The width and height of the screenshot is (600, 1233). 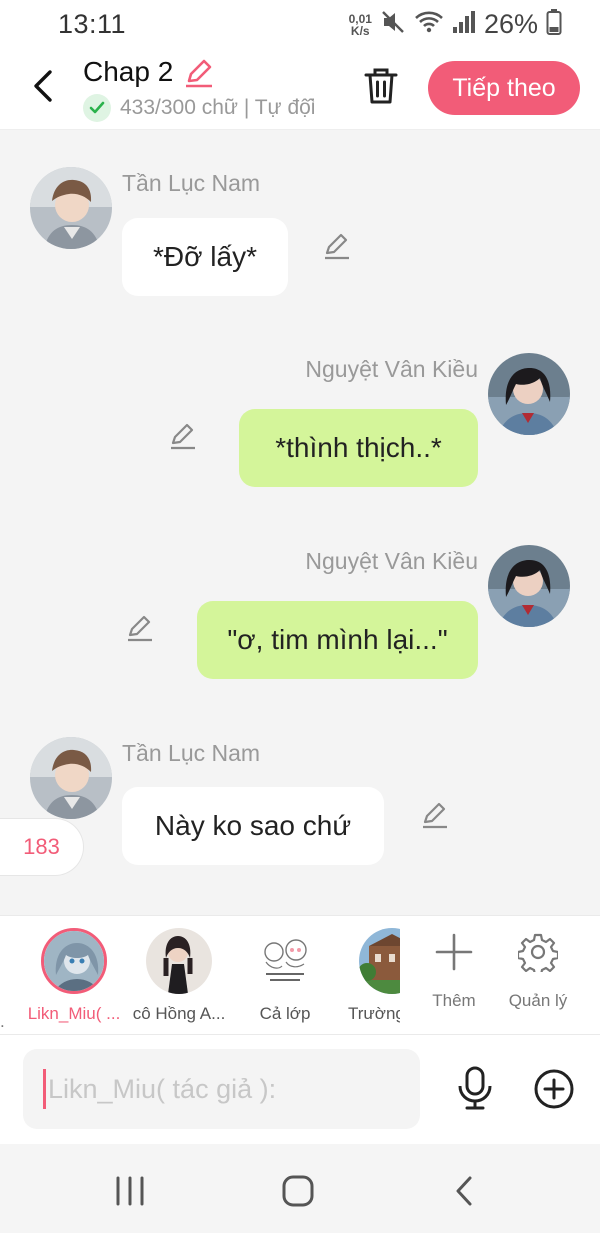 I want to click on recent-apps-icon, so click(x=130, y=1191).